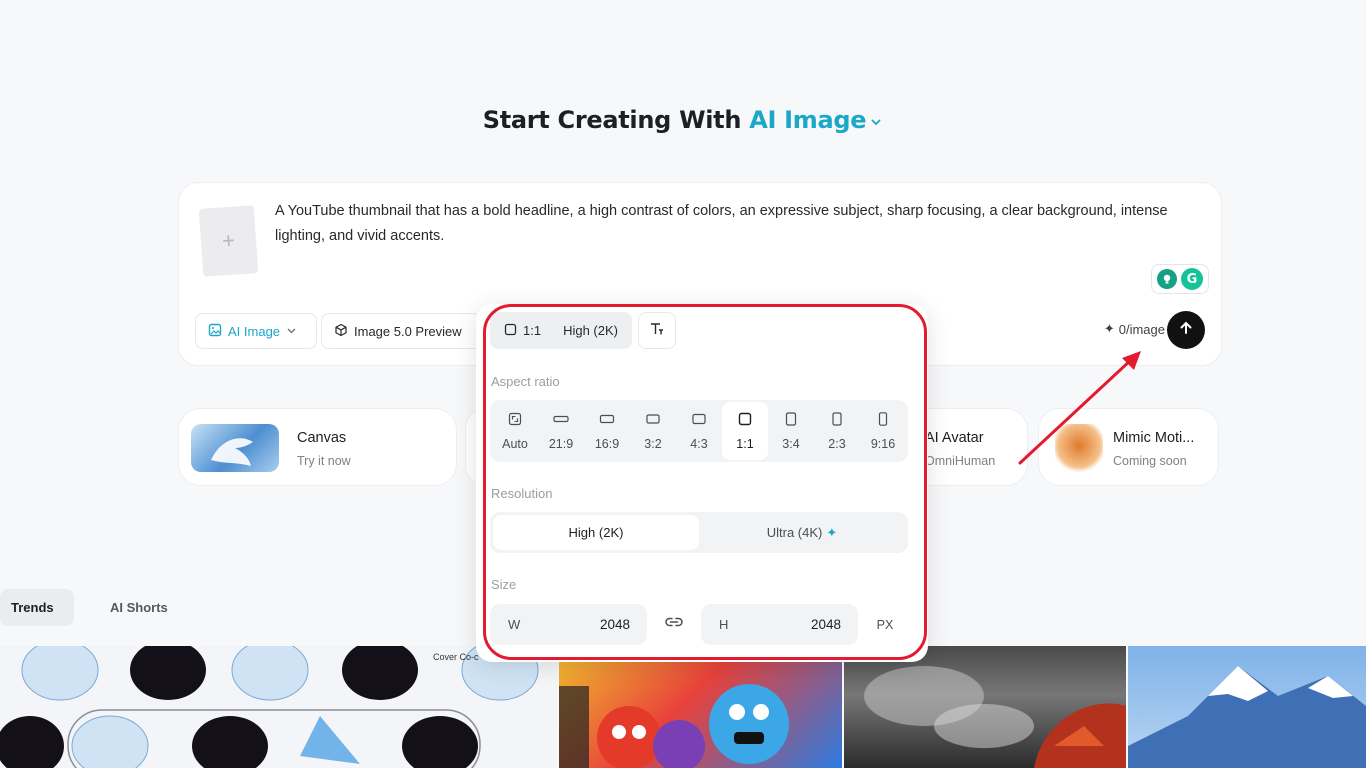 The height and width of the screenshot is (768, 1366). I want to click on resolution-option-high: High (2K), so click(596, 532).